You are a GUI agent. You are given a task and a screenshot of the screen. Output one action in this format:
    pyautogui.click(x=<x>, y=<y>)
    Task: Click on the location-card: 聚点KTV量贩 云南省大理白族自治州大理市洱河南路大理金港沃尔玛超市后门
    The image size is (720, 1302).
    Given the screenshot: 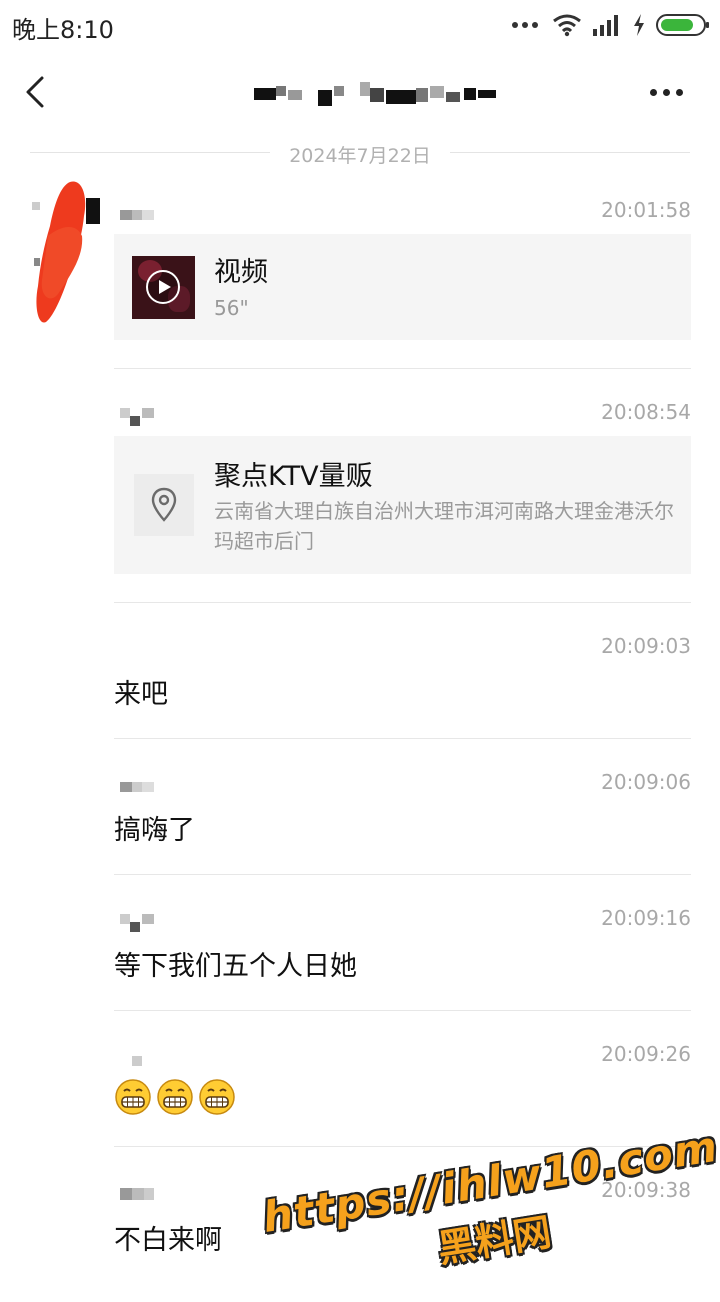 What is the action you would take?
    pyautogui.click(x=402, y=505)
    